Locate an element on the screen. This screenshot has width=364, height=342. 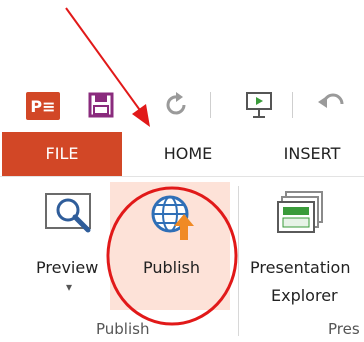
preview-button-label: Preview is located at coordinates (67, 267).